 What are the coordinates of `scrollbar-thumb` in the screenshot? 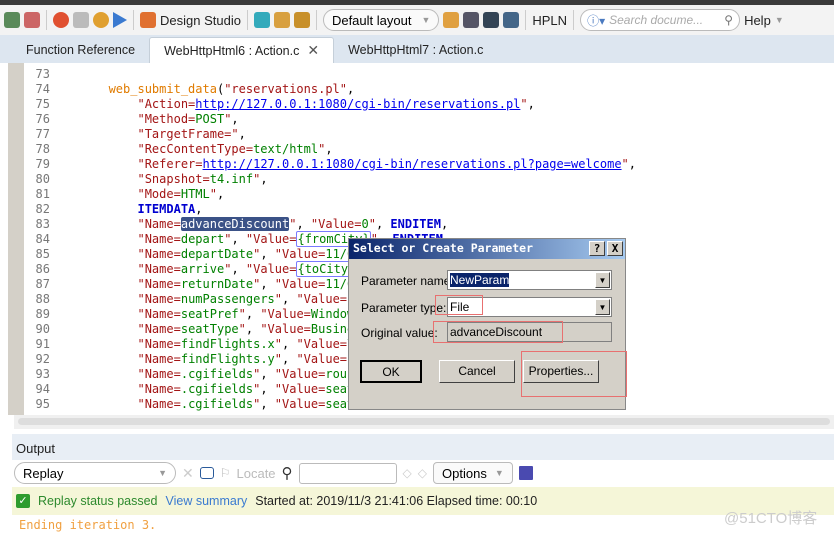 It's located at (424, 421).